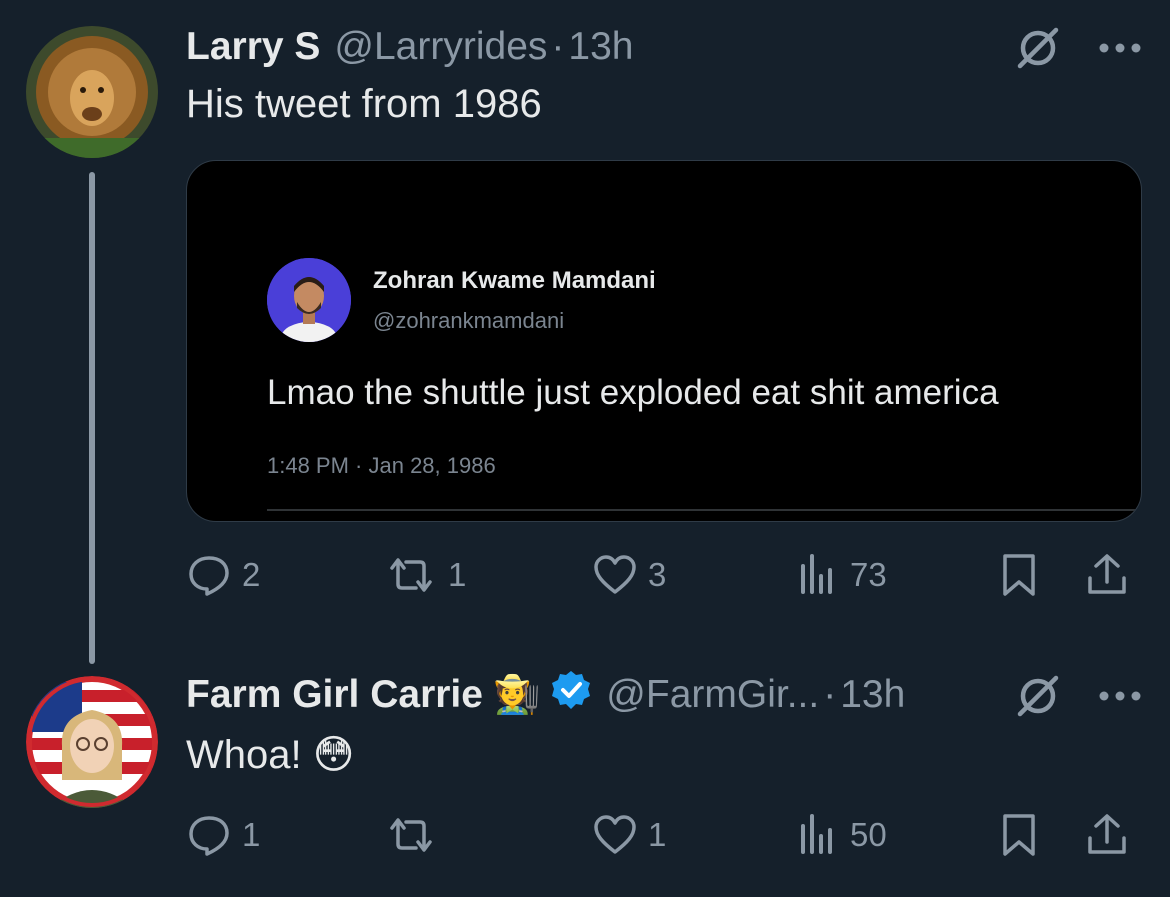 The height and width of the screenshot is (897, 1170). What do you see at coordinates (571, 695) in the screenshot?
I see `verified-badge-icon` at bounding box center [571, 695].